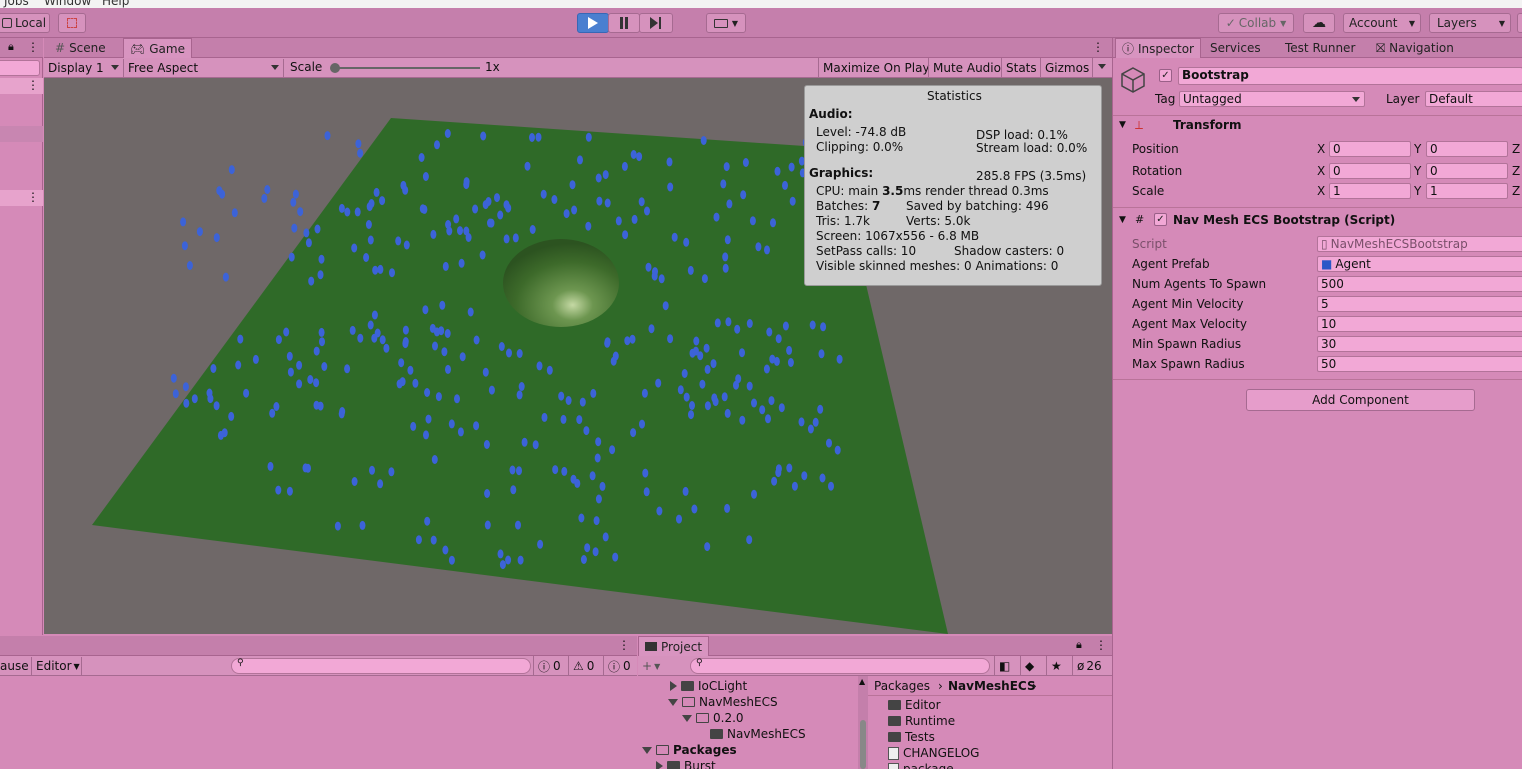 The width and height of the screenshot is (1522, 769). I want to click on tab-test-runner: Test Runner, so click(1320, 48).